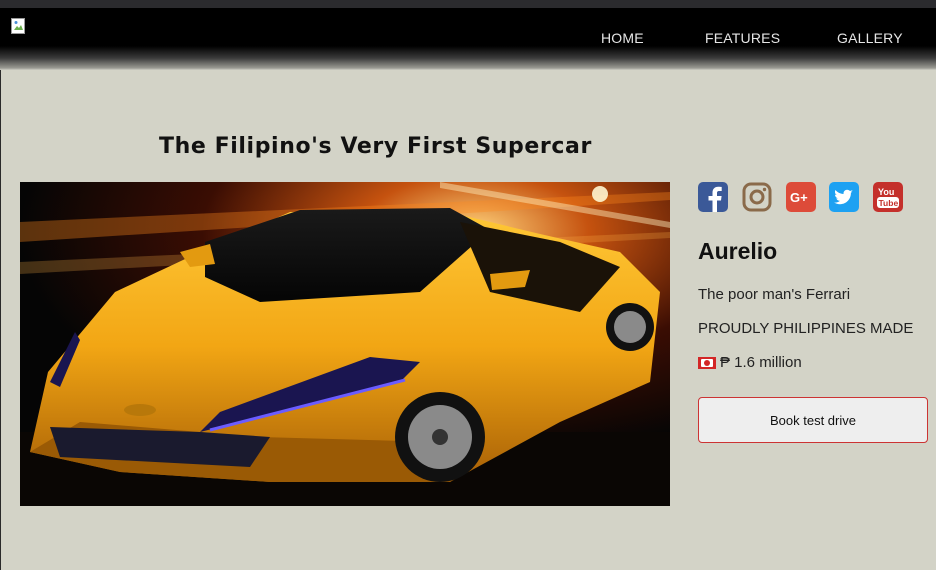 The height and width of the screenshot is (570, 936). Describe the element at coordinates (761, 362) in the screenshot. I see `price-value: ₱ 1.6 million` at that location.